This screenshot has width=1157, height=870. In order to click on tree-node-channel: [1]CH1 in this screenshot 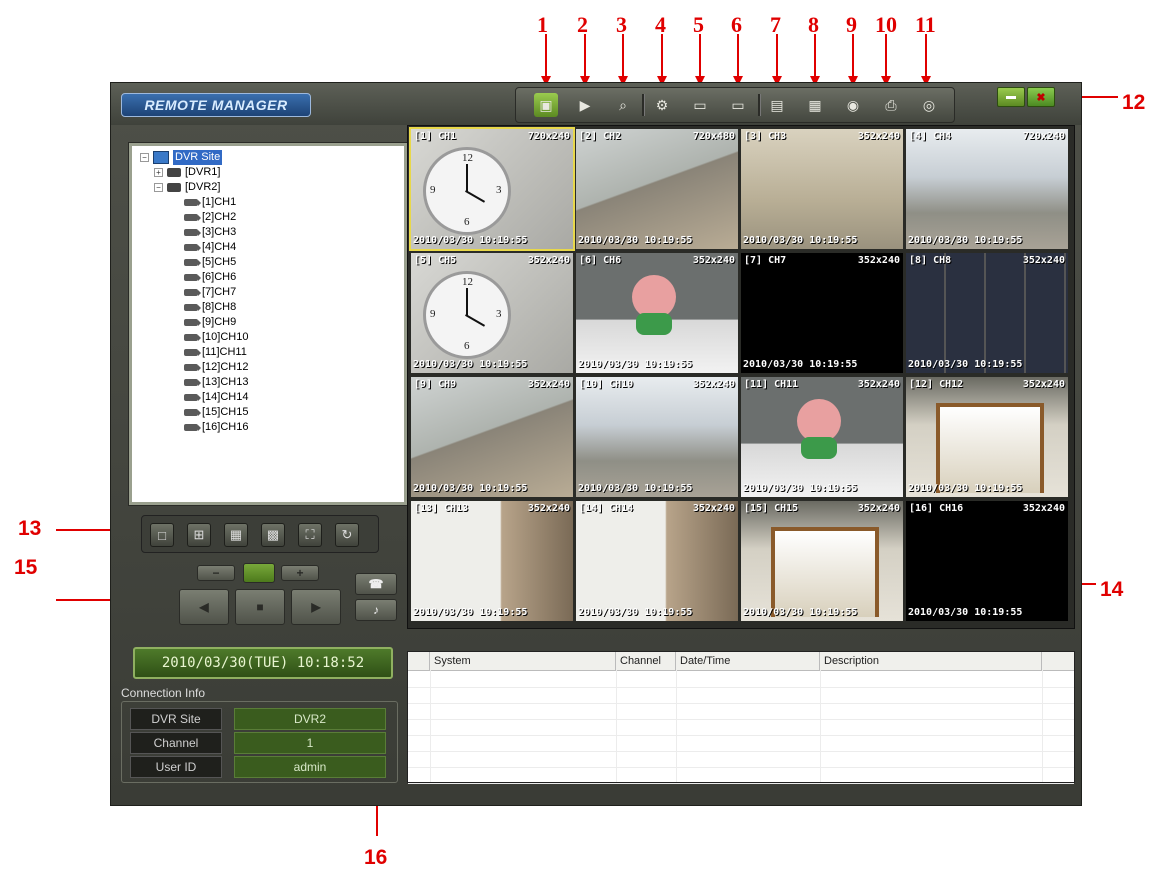, I will do `click(210, 202)`.